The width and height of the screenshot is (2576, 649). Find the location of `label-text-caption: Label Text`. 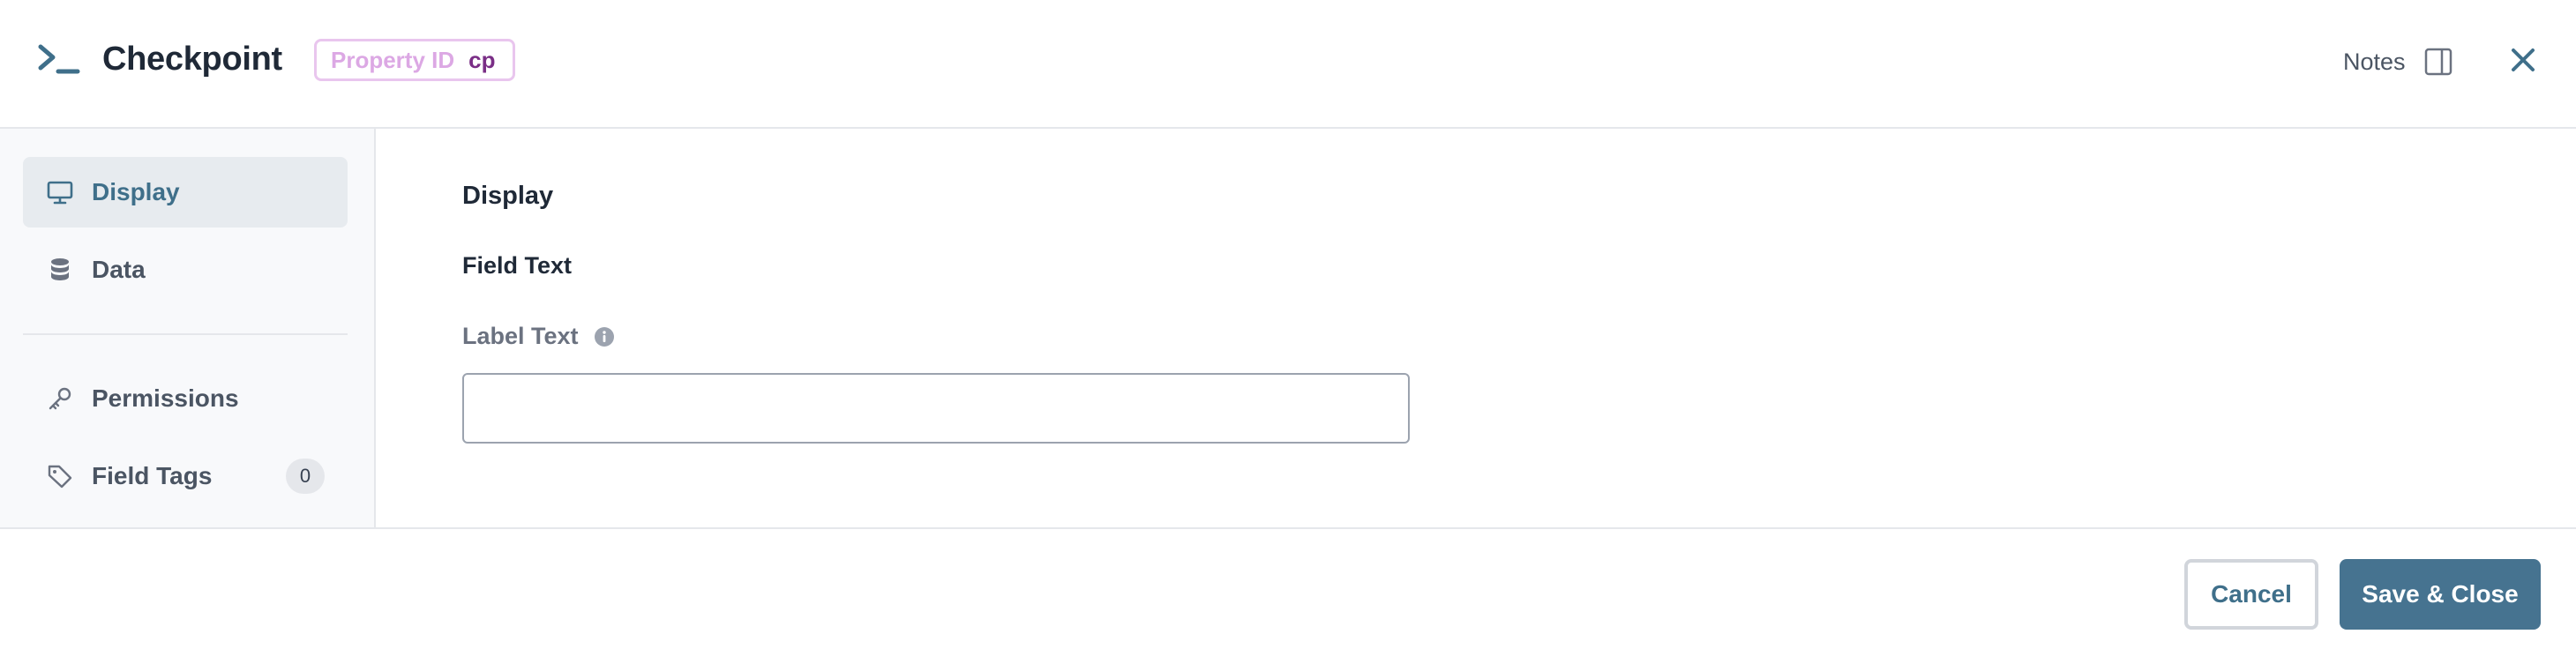

label-text-caption: Label Text is located at coordinates (520, 336).